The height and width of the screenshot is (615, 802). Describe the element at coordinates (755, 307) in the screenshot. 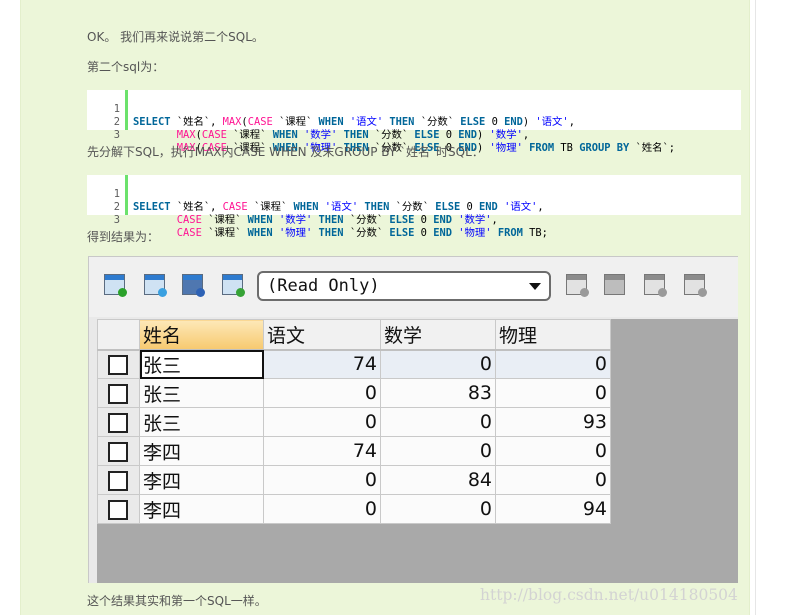

I see `sidebar-divider` at that location.